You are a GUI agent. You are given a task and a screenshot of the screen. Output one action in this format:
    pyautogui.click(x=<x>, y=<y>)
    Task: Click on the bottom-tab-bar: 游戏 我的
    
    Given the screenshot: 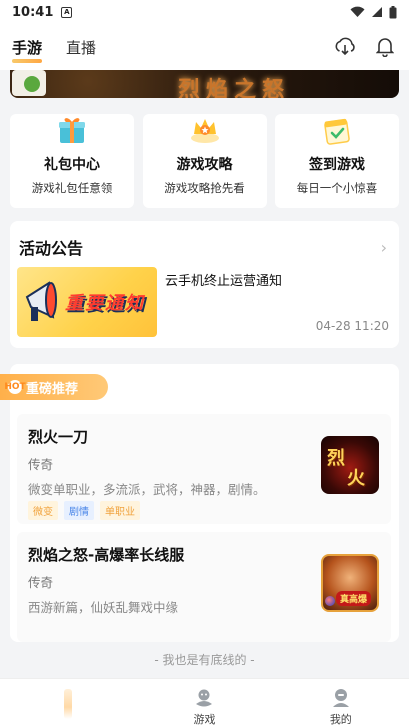 What is the action you would take?
    pyautogui.click(x=204, y=703)
    